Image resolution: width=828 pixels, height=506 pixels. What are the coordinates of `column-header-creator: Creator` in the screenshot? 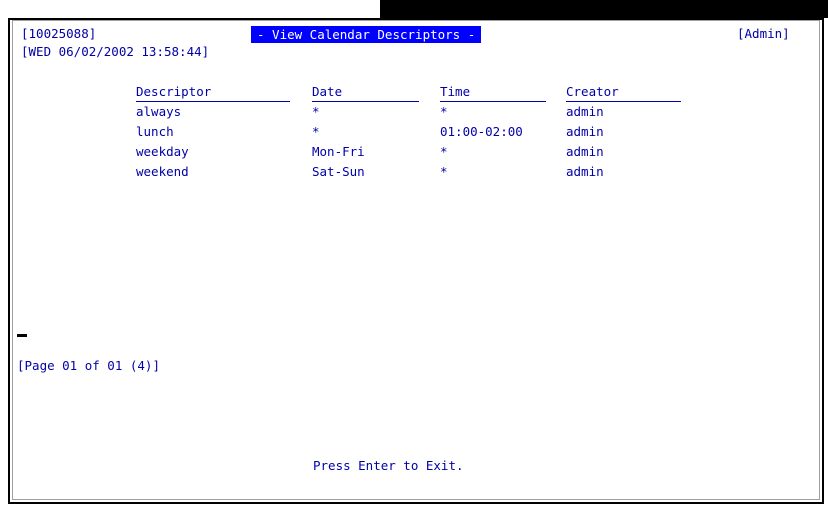 It's located at (623, 93).